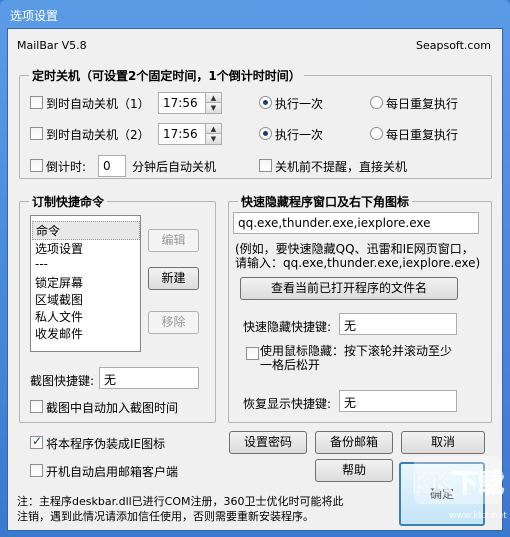 The image size is (510, 537). Describe the element at coordinates (36, 102) in the screenshot. I see `shutdown1-checkbox` at that location.